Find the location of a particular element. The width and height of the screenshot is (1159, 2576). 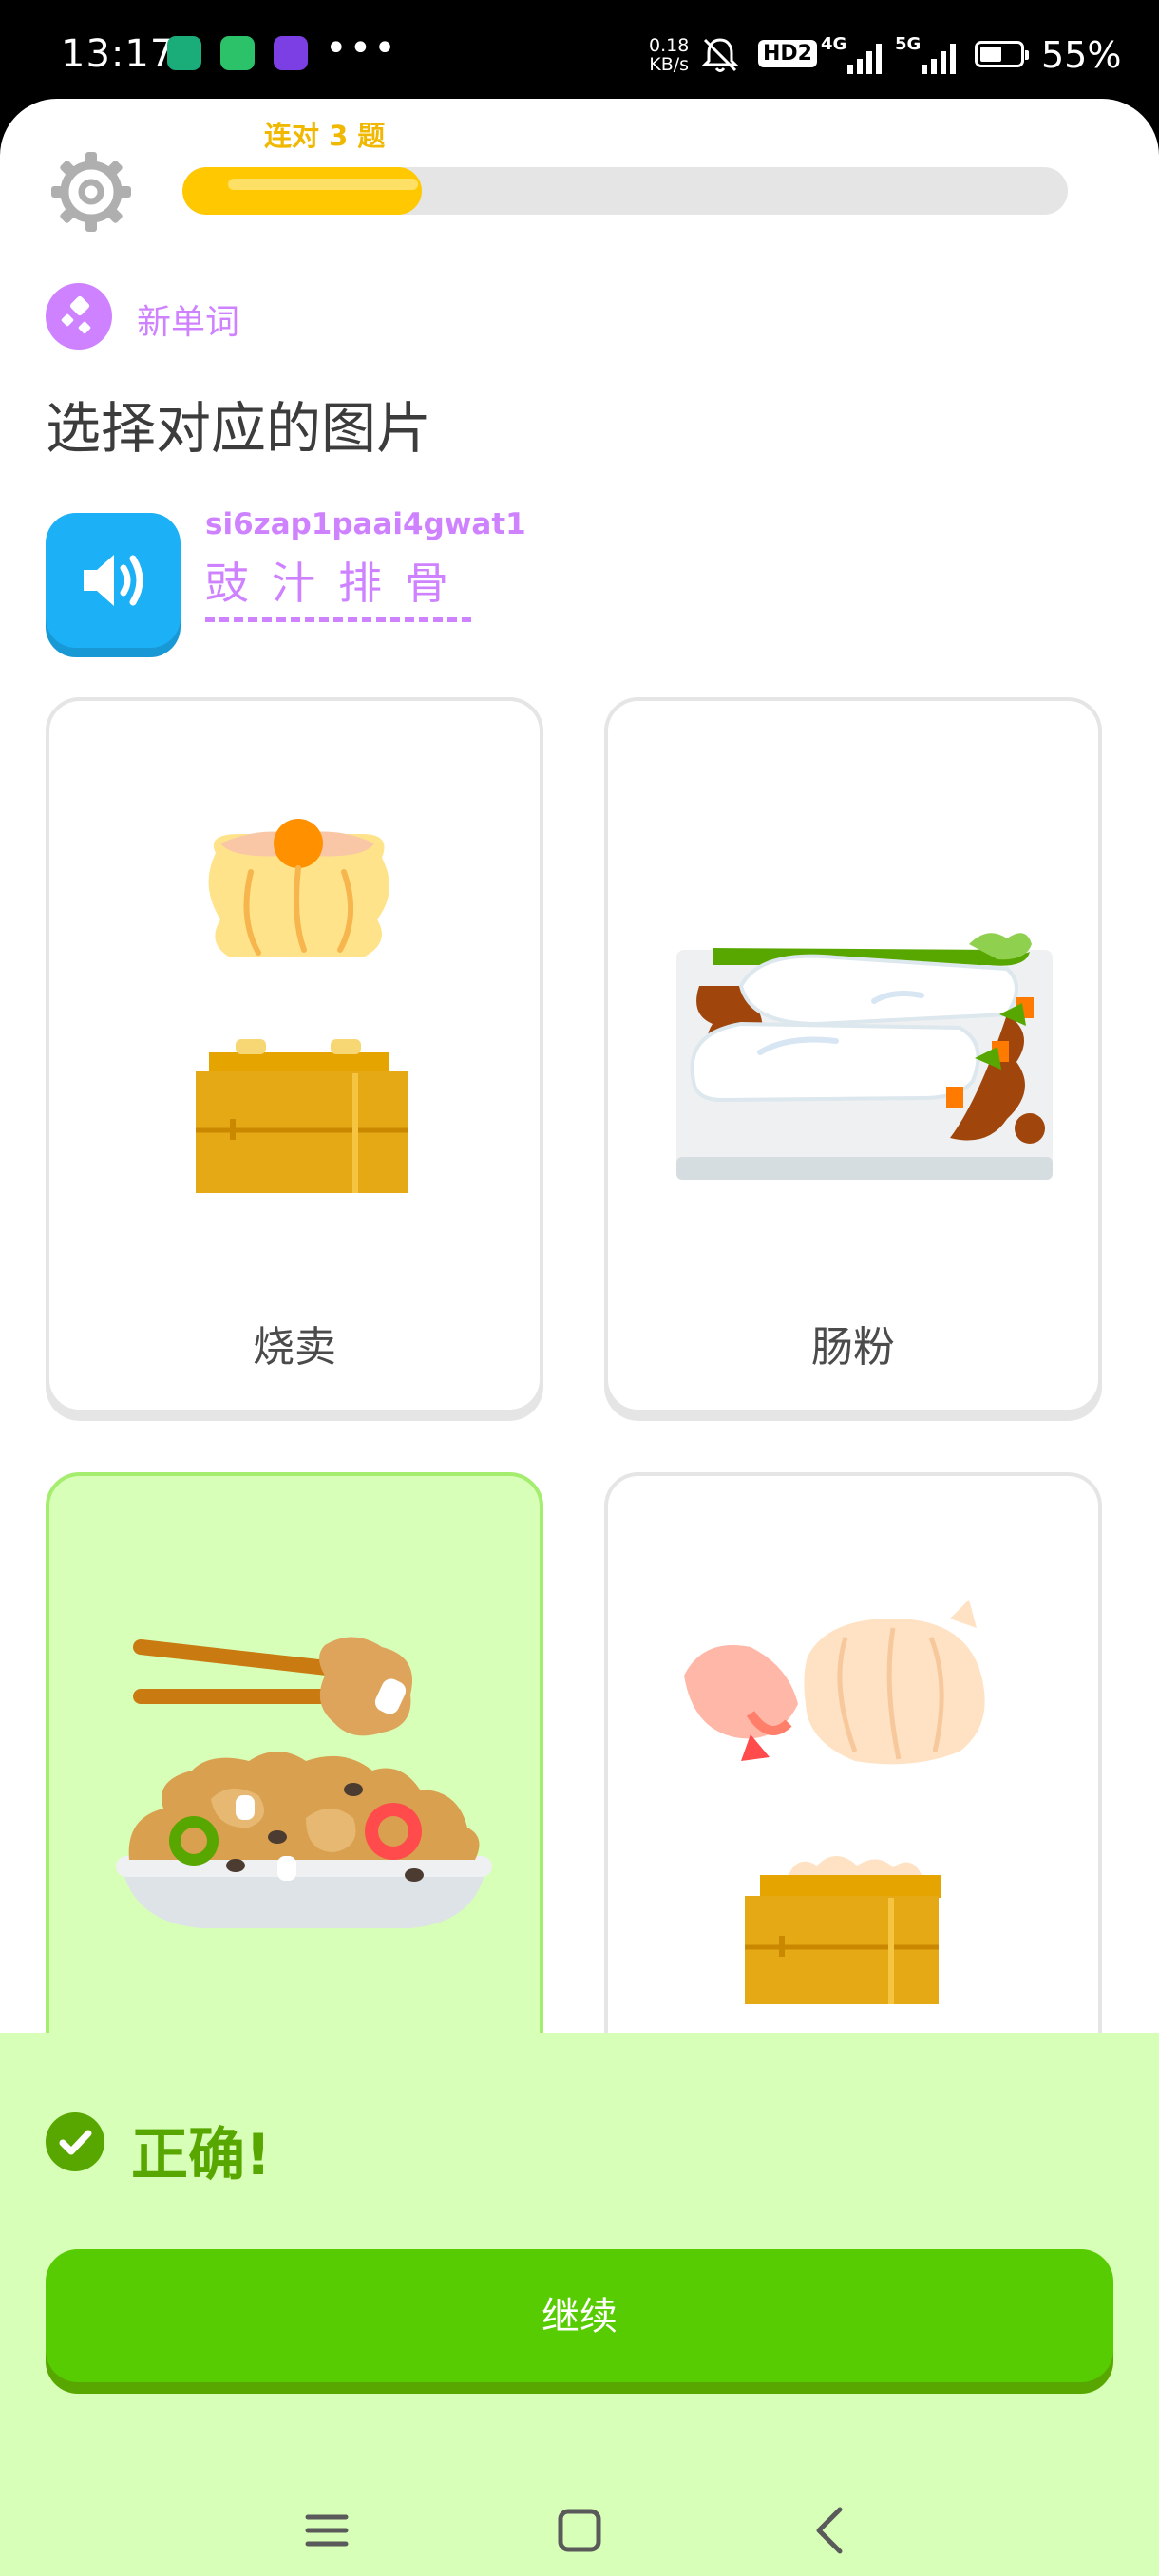

network-speed-value: 0.18 is located at coordinates (669, 45).